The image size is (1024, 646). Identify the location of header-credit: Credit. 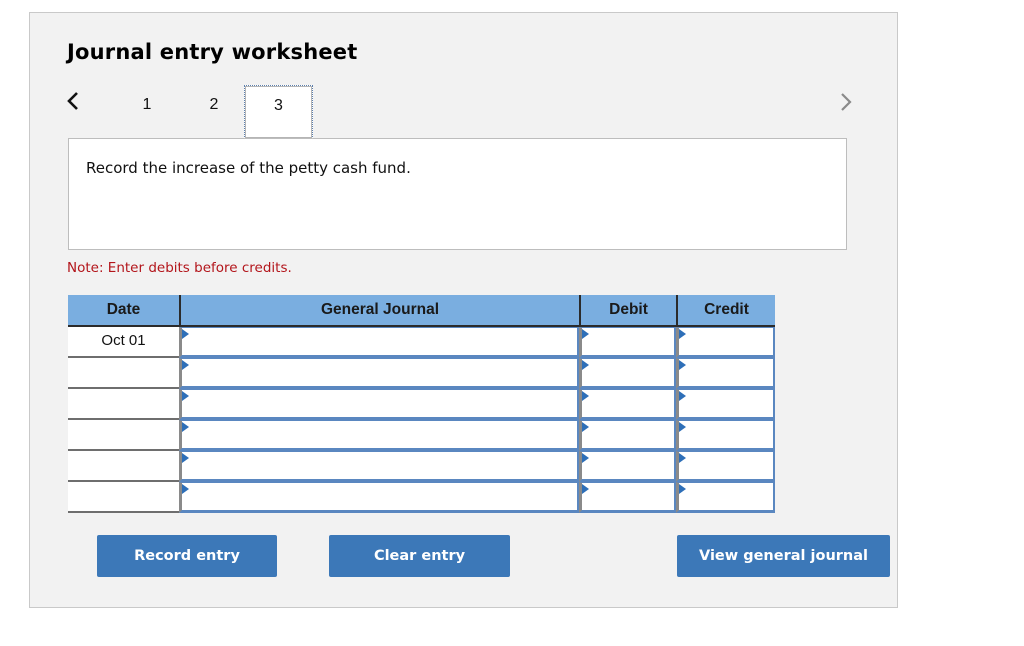
(725, 310).